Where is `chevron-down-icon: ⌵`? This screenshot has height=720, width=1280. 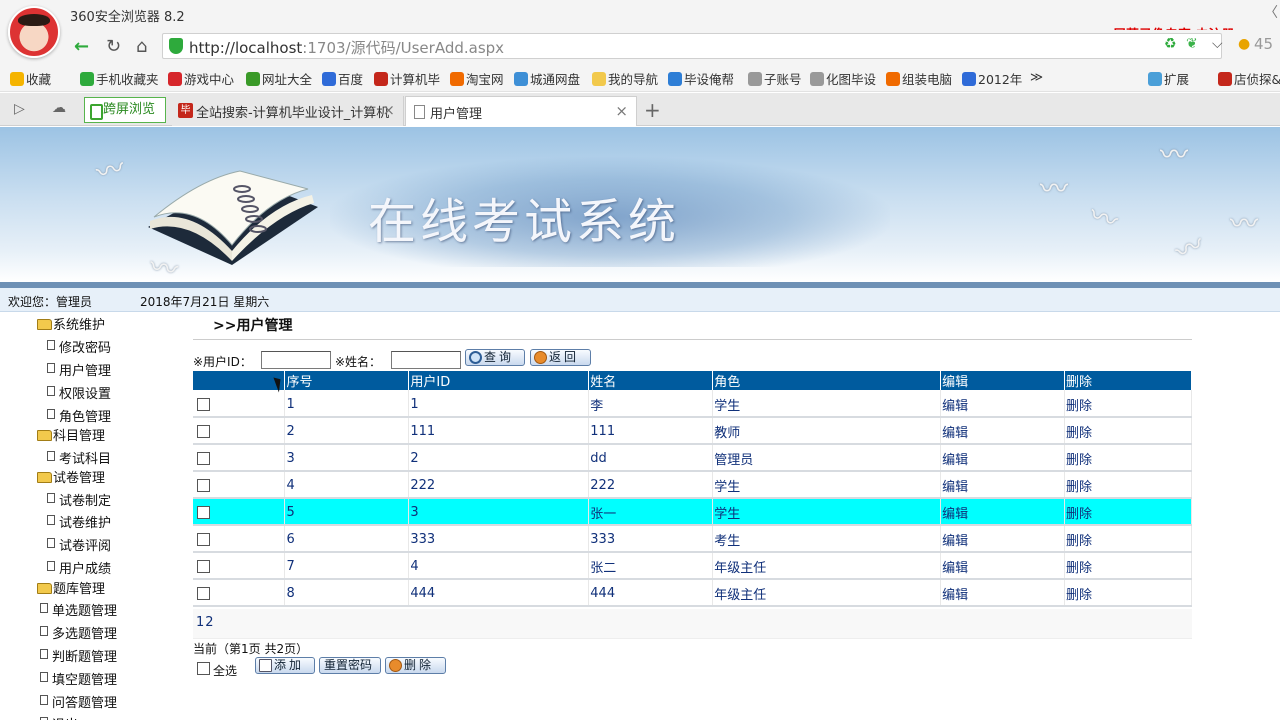
chevron-down-icon: ⌵ is located at coordinates (1217, 44).